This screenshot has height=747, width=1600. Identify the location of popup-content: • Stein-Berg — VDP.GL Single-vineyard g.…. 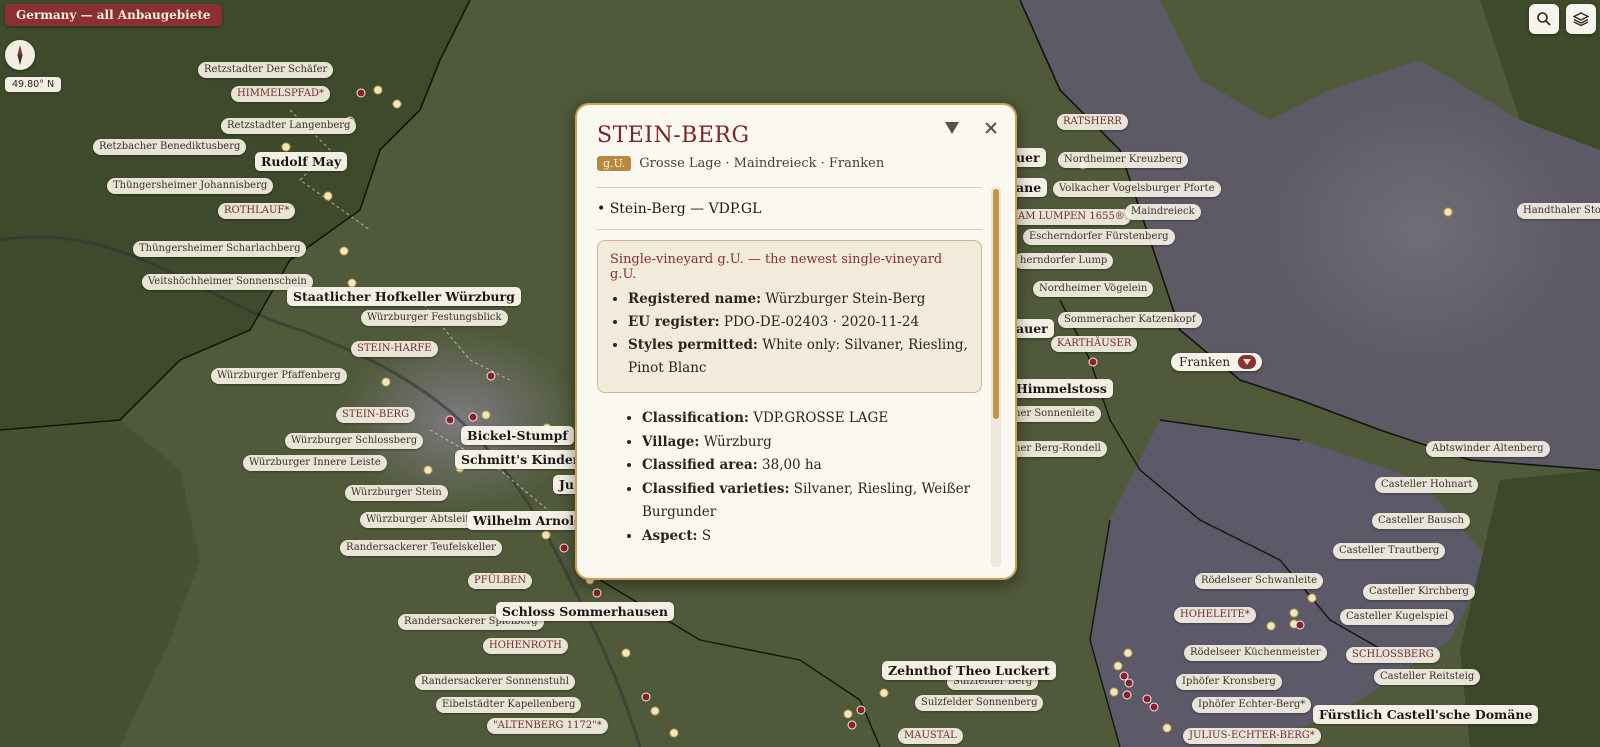
(789, 377).